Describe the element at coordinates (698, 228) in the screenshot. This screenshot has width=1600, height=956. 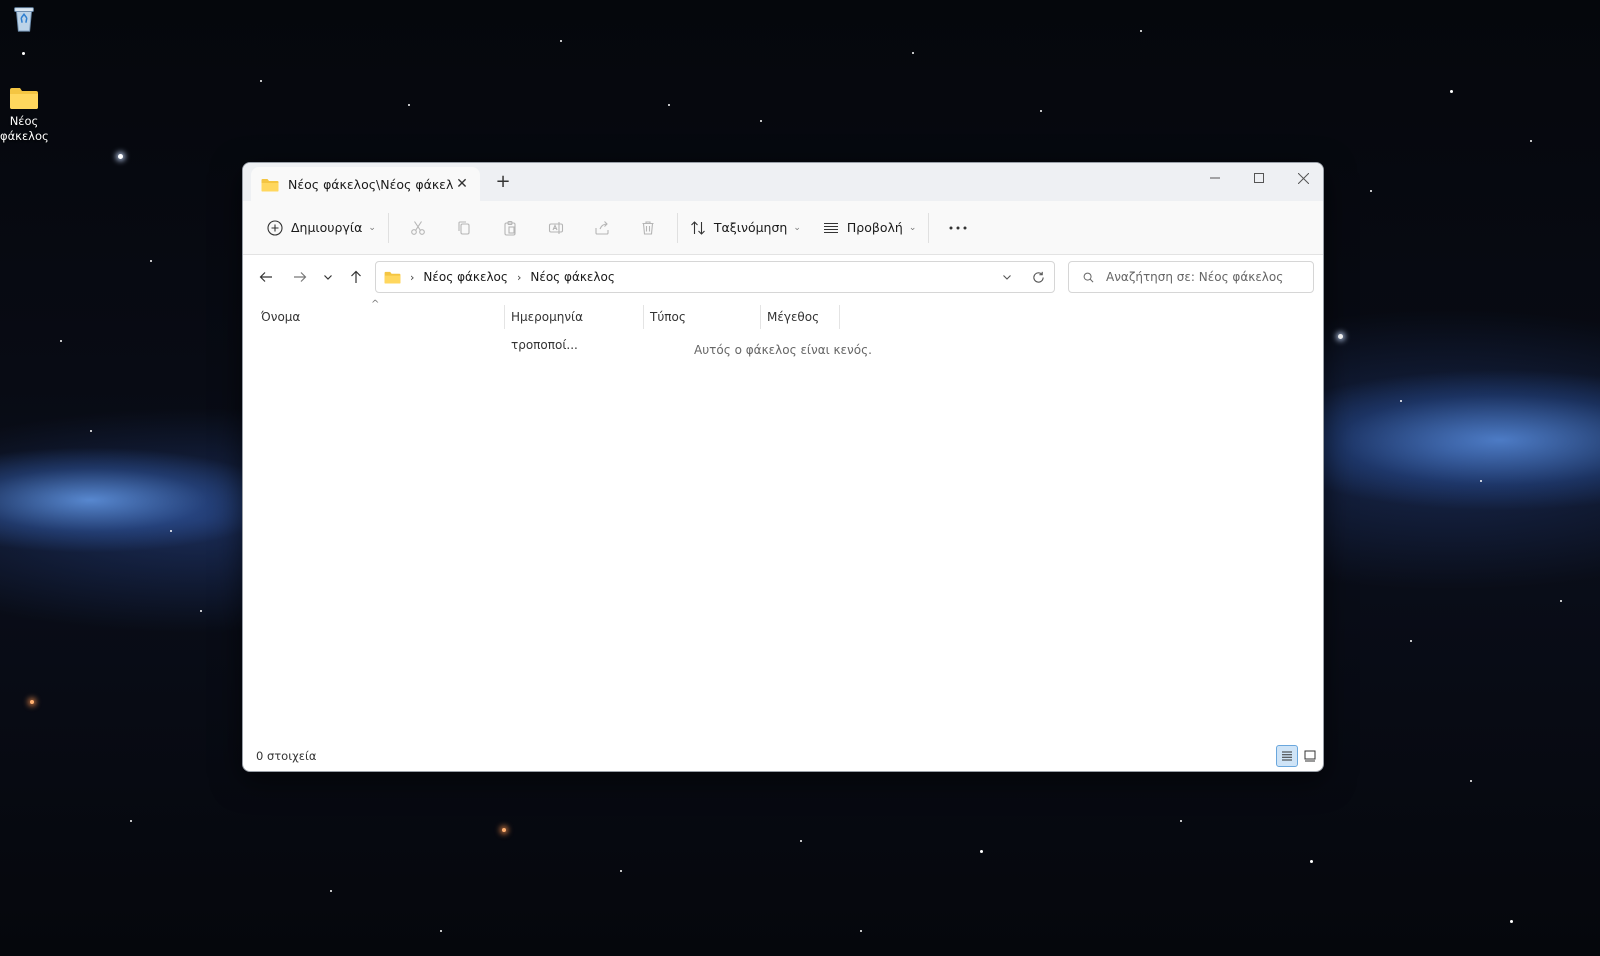
I see `sort-icon` at that location.